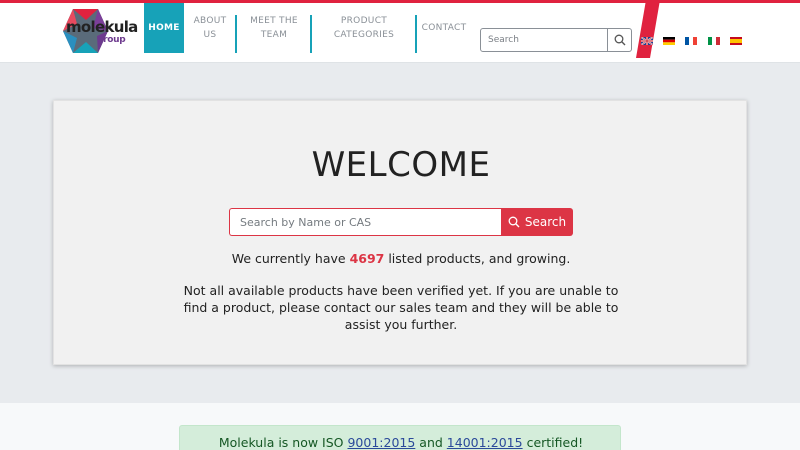 The width and height of the screenshot is (800, 450). What do you see at coordinates (365, 222) in the screenshot?
I see `product-search-input` at bounding box center [365, 222].